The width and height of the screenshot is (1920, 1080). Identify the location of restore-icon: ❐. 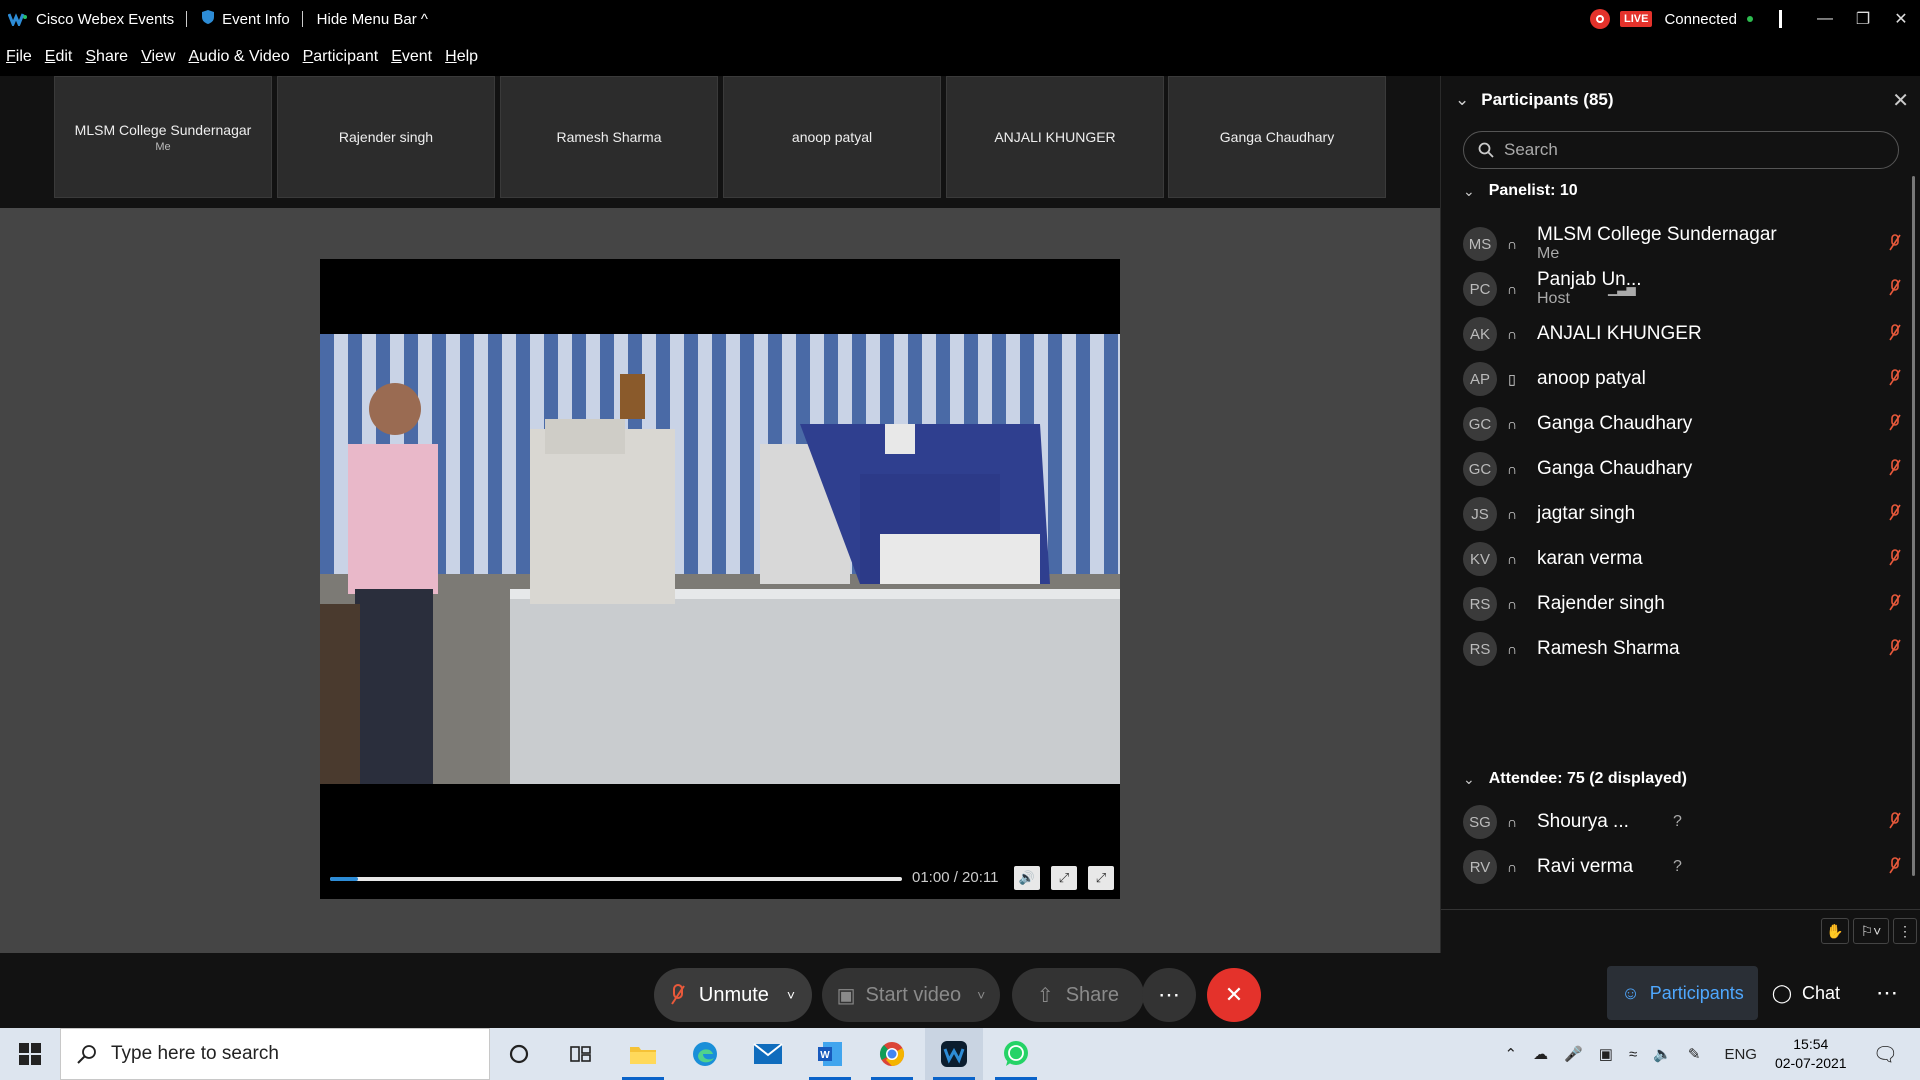
(1863, 19).